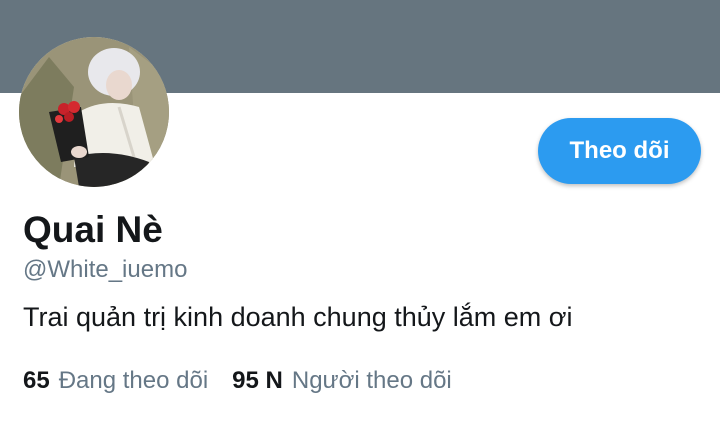 The image size is (720, 432). I want to click on profile-handle: @White_iuemo, so click(105, 269).